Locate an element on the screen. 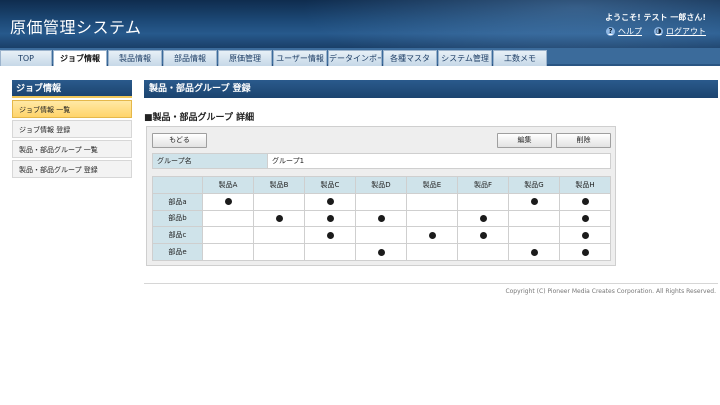 This screenshot has height=405, width=720. sidebar-item-group-list: 製品・部品グループ 一覧 is located at coordinates (72, 149).